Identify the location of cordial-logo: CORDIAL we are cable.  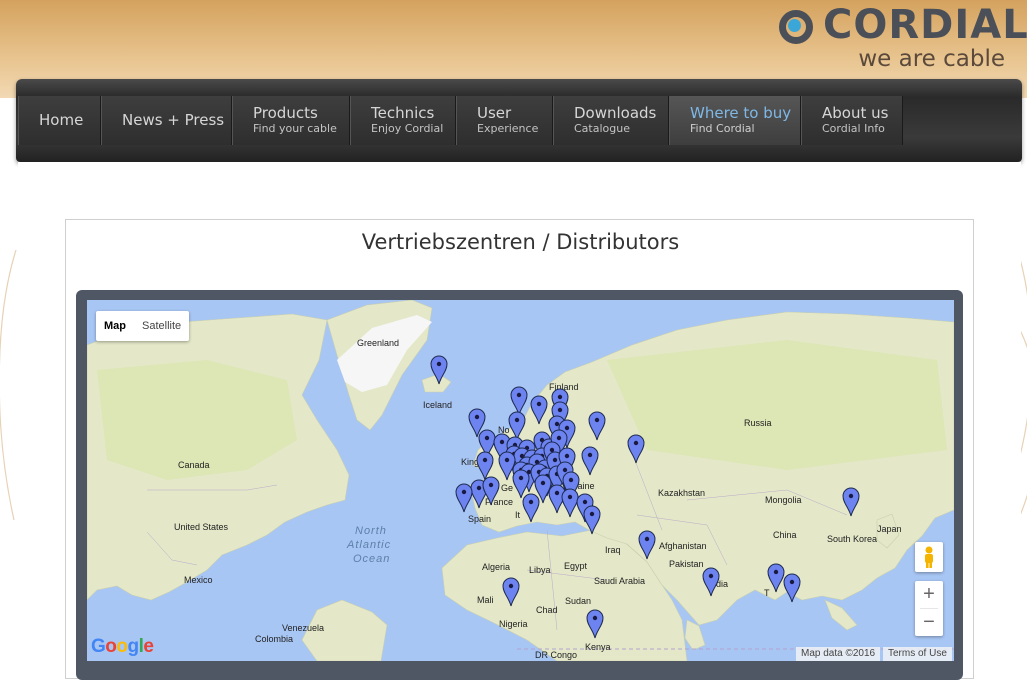
(903, 39).